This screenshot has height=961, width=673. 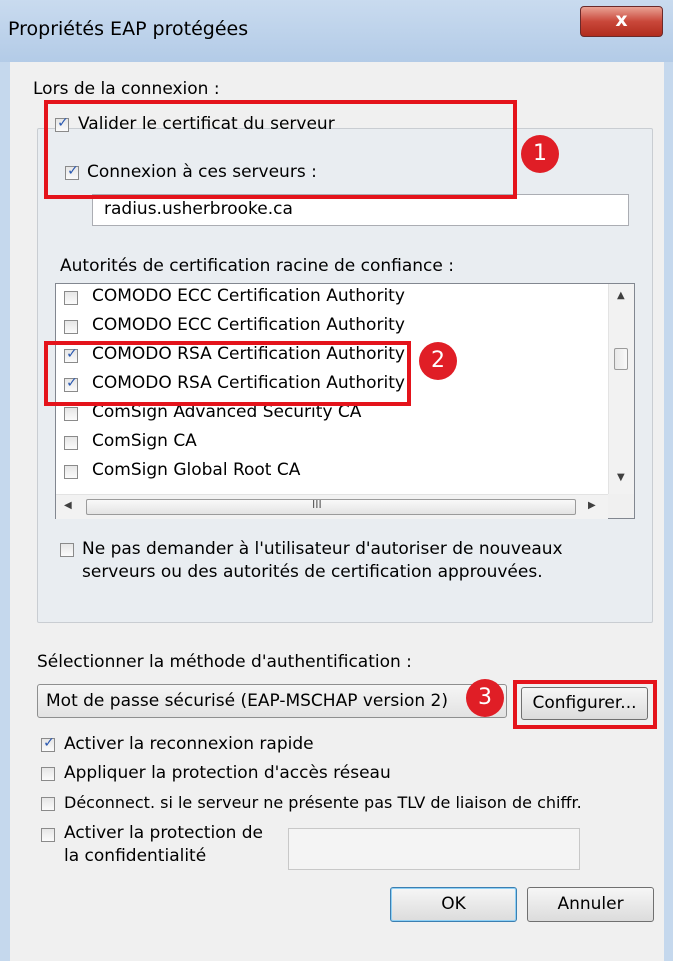 I want to click on cancel-button: Annuler, so click(x=590, y=904).